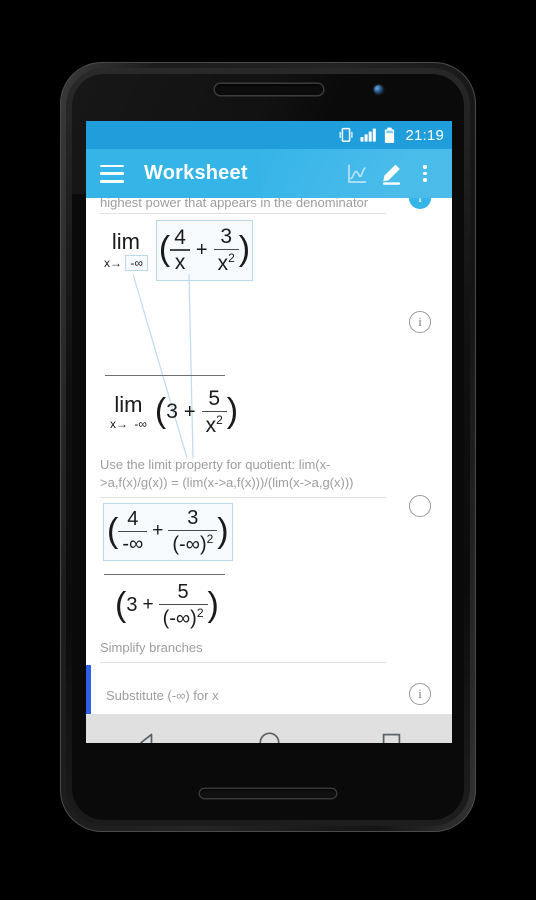 This screenshot has height=900, width=536. I want to click on status-bar: 21:19, so click(269, 135).